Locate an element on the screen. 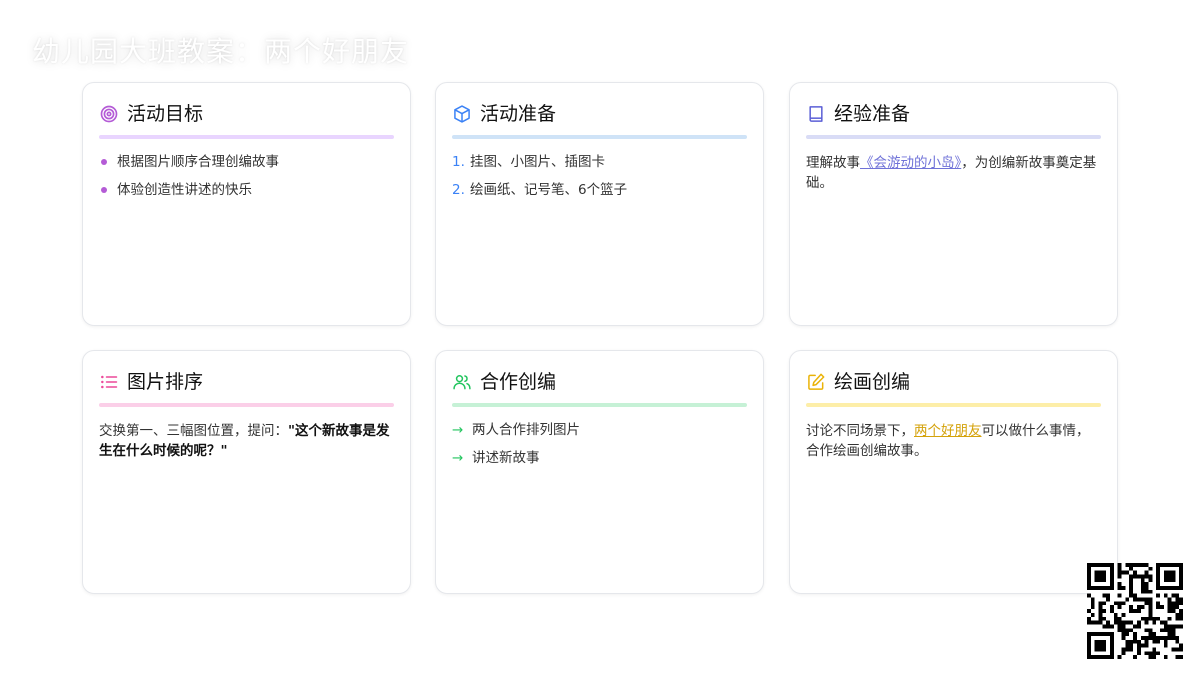 This screenshot has width=1200, height=675. card-title: 活动目标 is located at coordinates (165, 114).